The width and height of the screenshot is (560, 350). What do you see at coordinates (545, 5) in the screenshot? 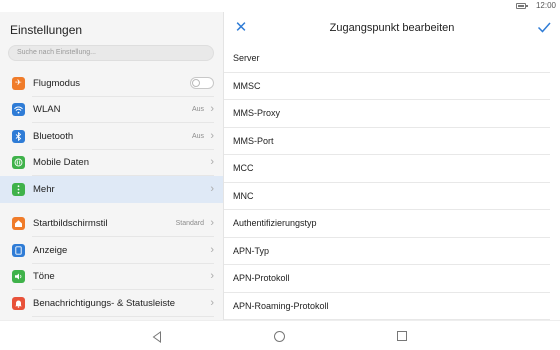
I see `status-time: 12:00` at bounding box center [545, 5].